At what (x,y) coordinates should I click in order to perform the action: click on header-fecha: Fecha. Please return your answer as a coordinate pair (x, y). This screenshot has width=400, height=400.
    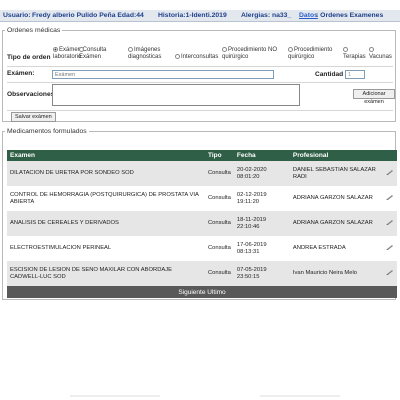
    Looking at the image, I should click on (261, 155).